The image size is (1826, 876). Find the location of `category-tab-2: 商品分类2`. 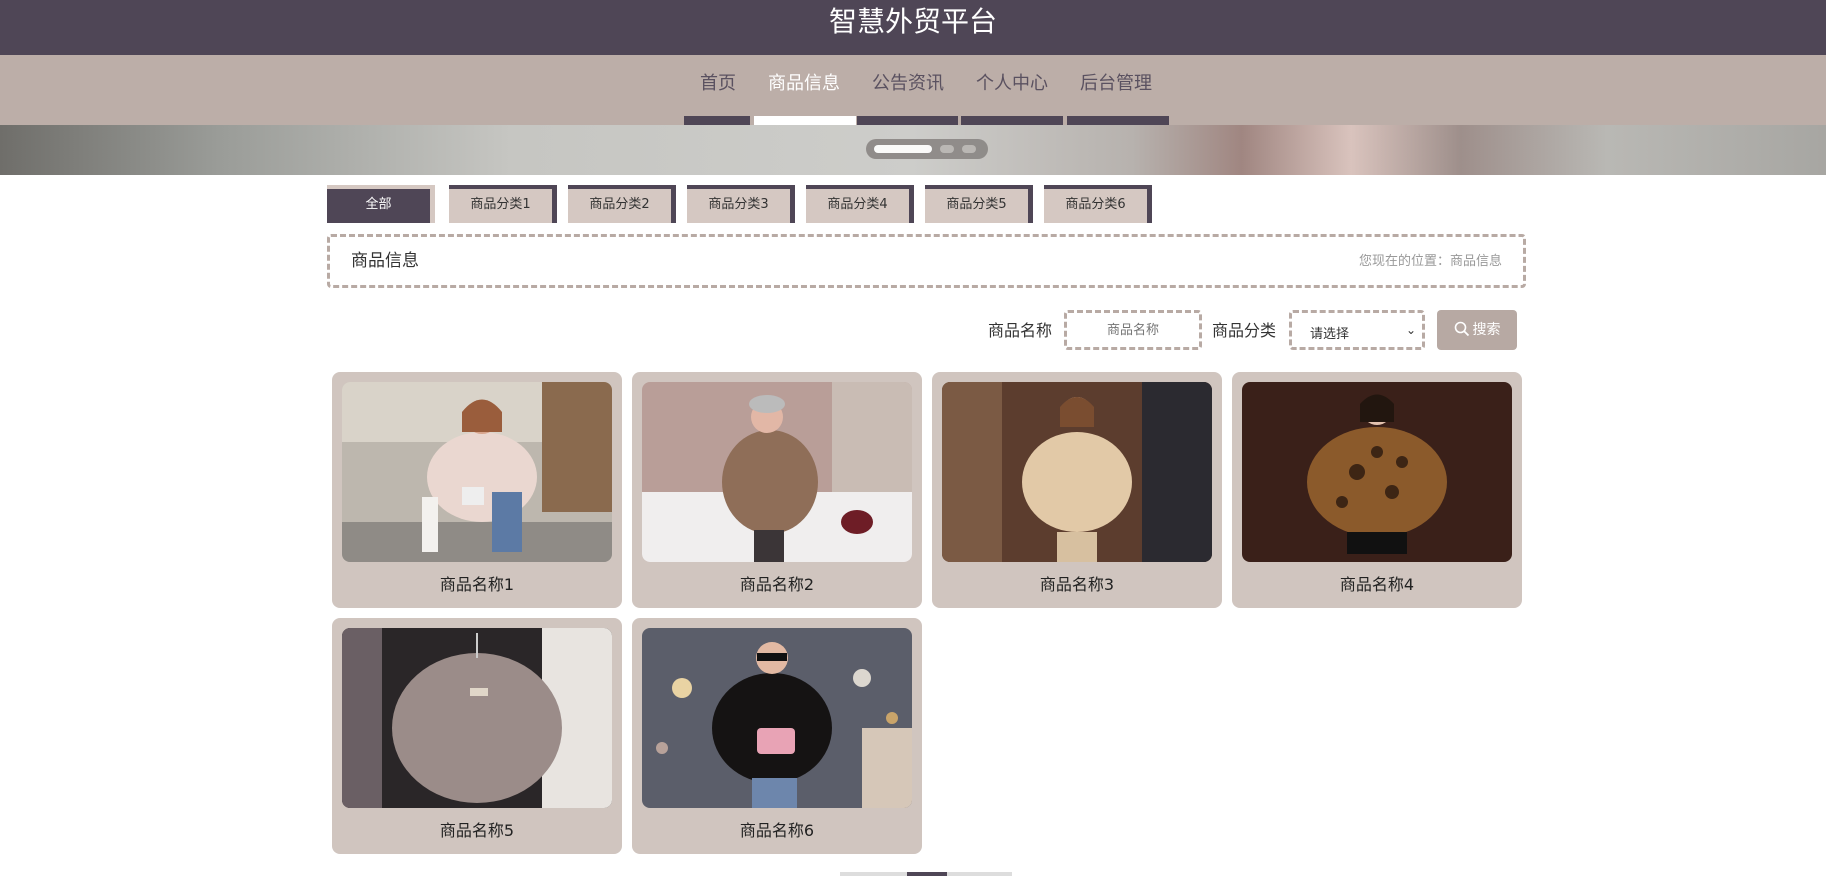

category-tab-2: 商品分类2 is located at coordinates (622, 204).